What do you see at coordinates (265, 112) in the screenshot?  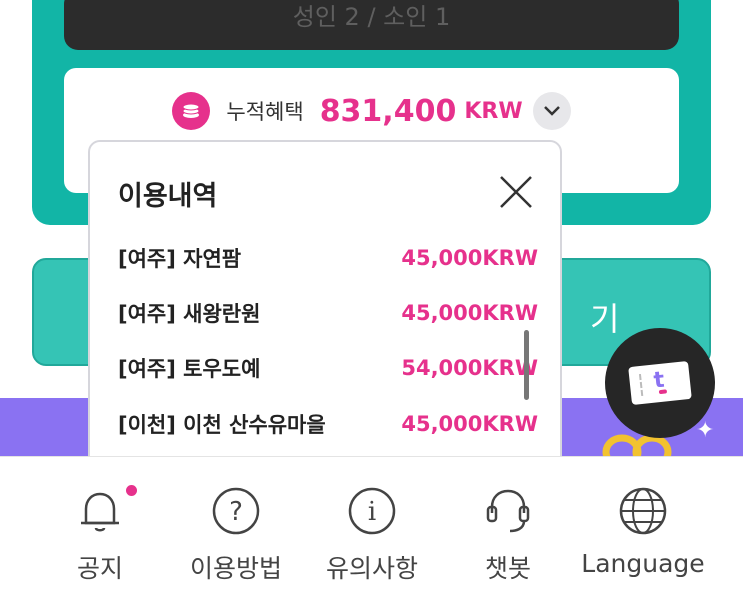 I see `benefit-label: 누적혜택` at bounding box center [265, 112].